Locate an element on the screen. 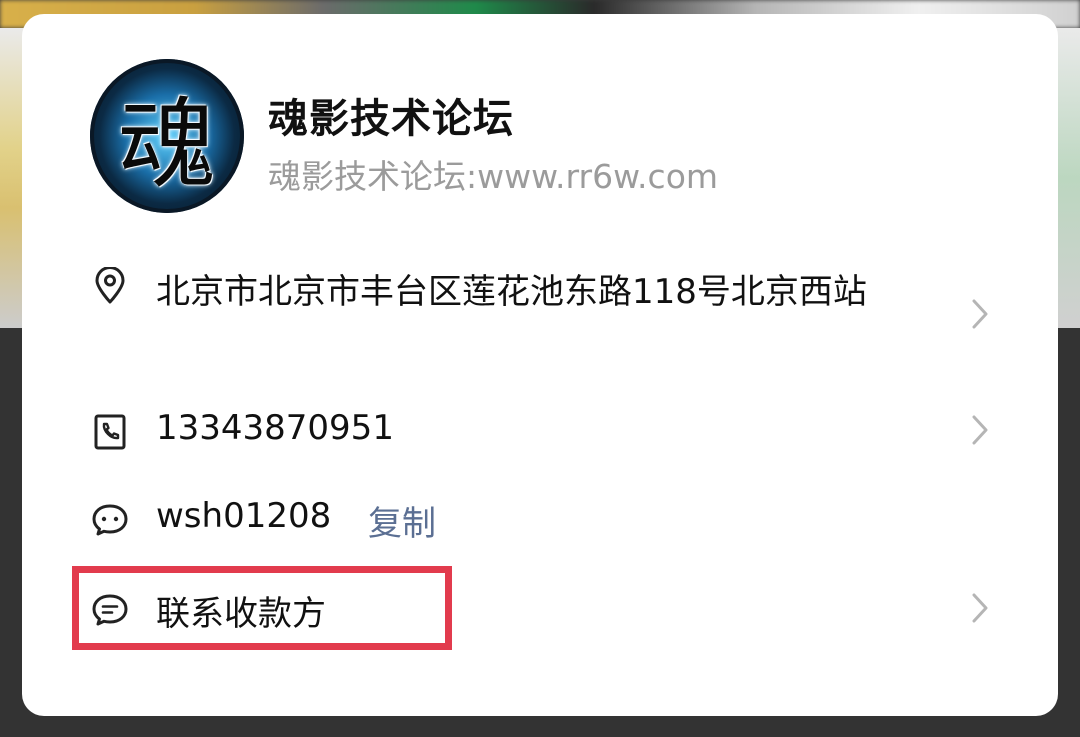  payee-description: 魂影技术论坛:www.rr6w.com is located at coordinates (493, 176).